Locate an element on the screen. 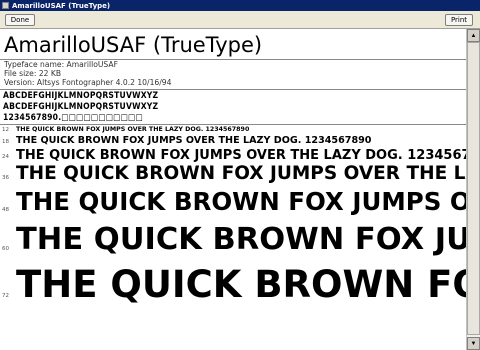 The image size is (480, 350). scroll-down-icon: ▼ is located at coordinates (473, 343).